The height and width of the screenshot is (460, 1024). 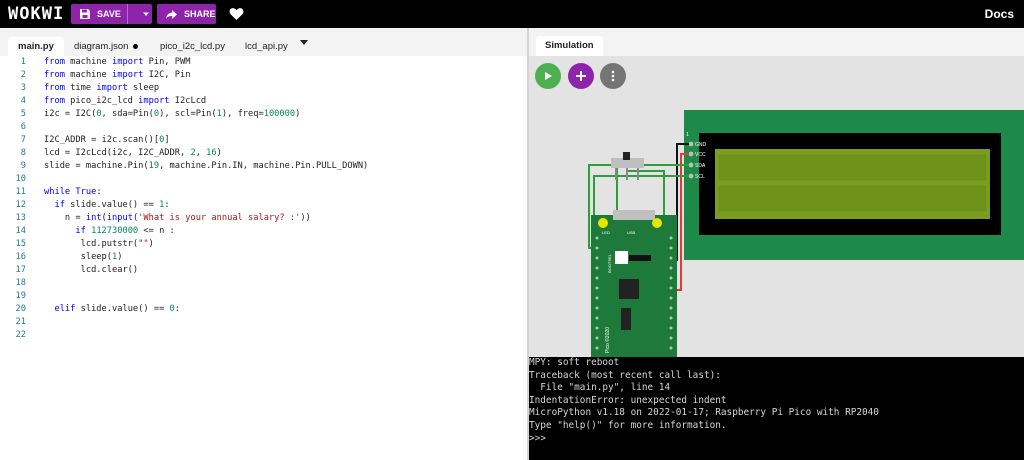 What do you see at coordinates (263, 231) in the screenshot?
I see `code-line: 14 if 112730000 <= n :` at bounding box center [263, 231].